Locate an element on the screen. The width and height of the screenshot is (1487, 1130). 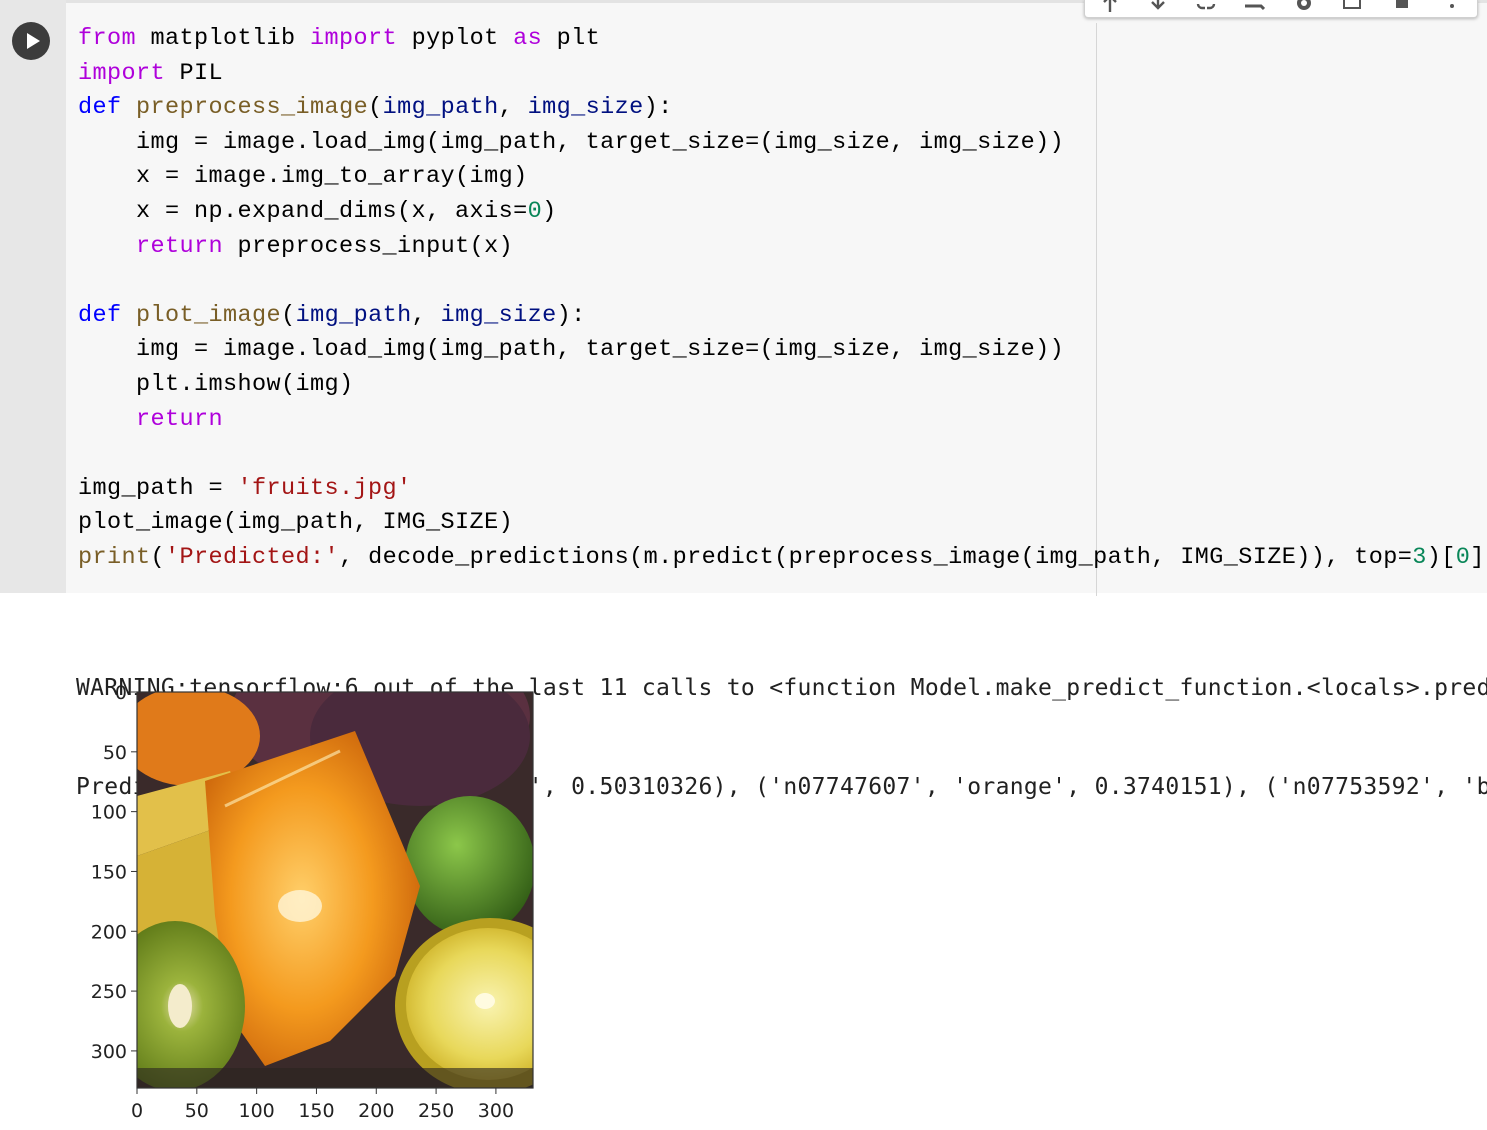
code-token: 'Predicted:' is located at coordinates (252, 557).